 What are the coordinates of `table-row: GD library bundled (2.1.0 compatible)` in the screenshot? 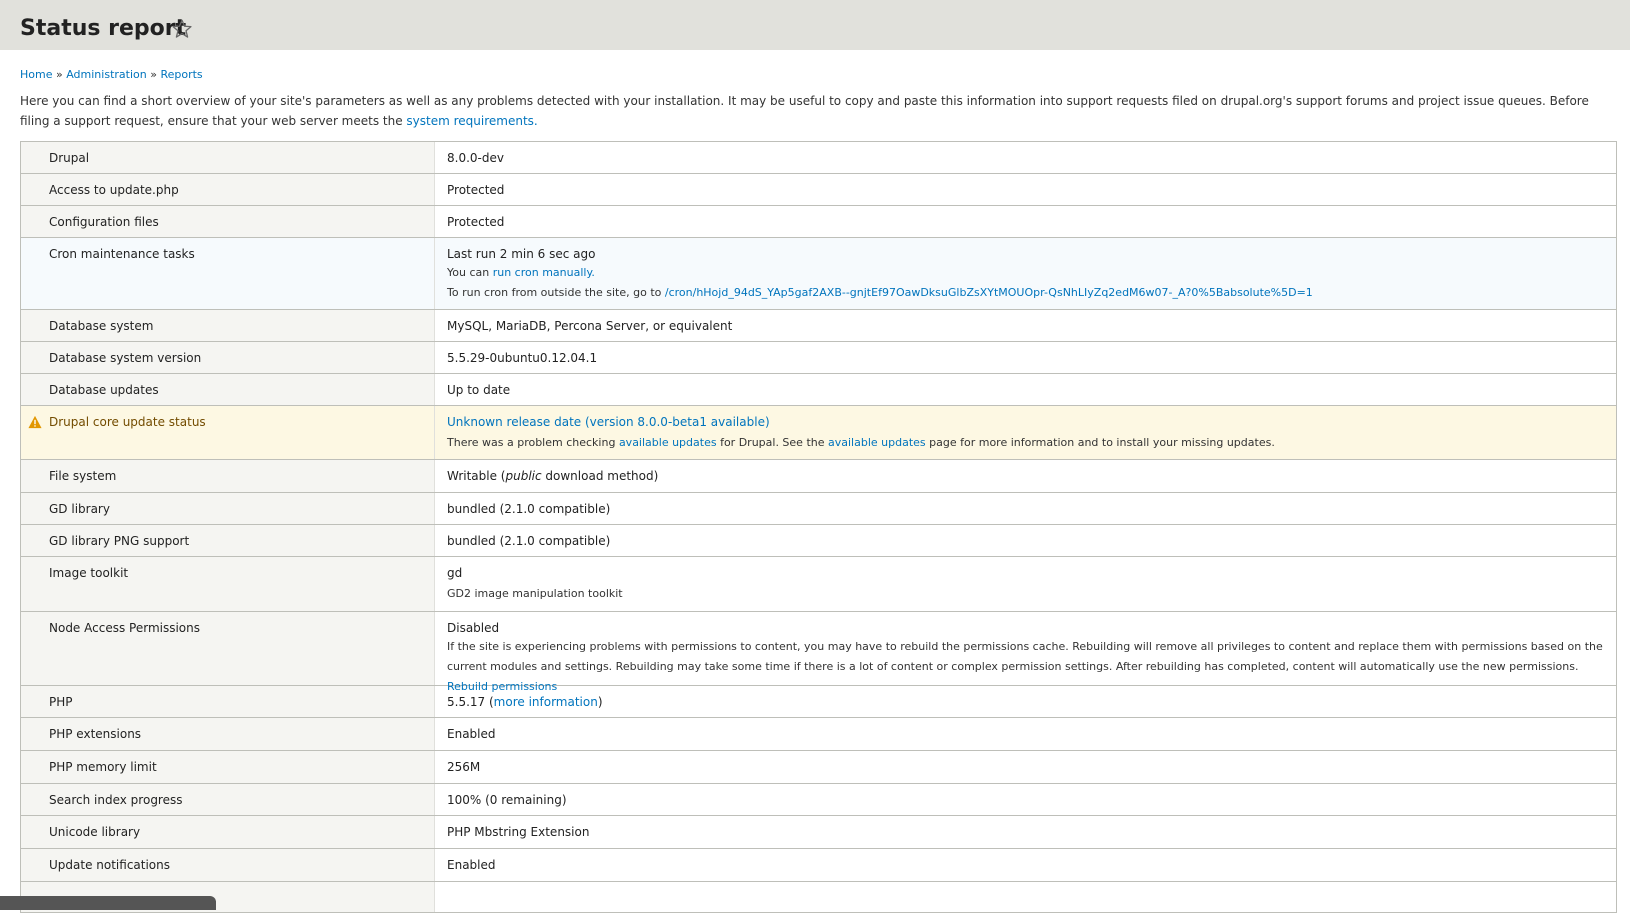 It's located at (818, 509).